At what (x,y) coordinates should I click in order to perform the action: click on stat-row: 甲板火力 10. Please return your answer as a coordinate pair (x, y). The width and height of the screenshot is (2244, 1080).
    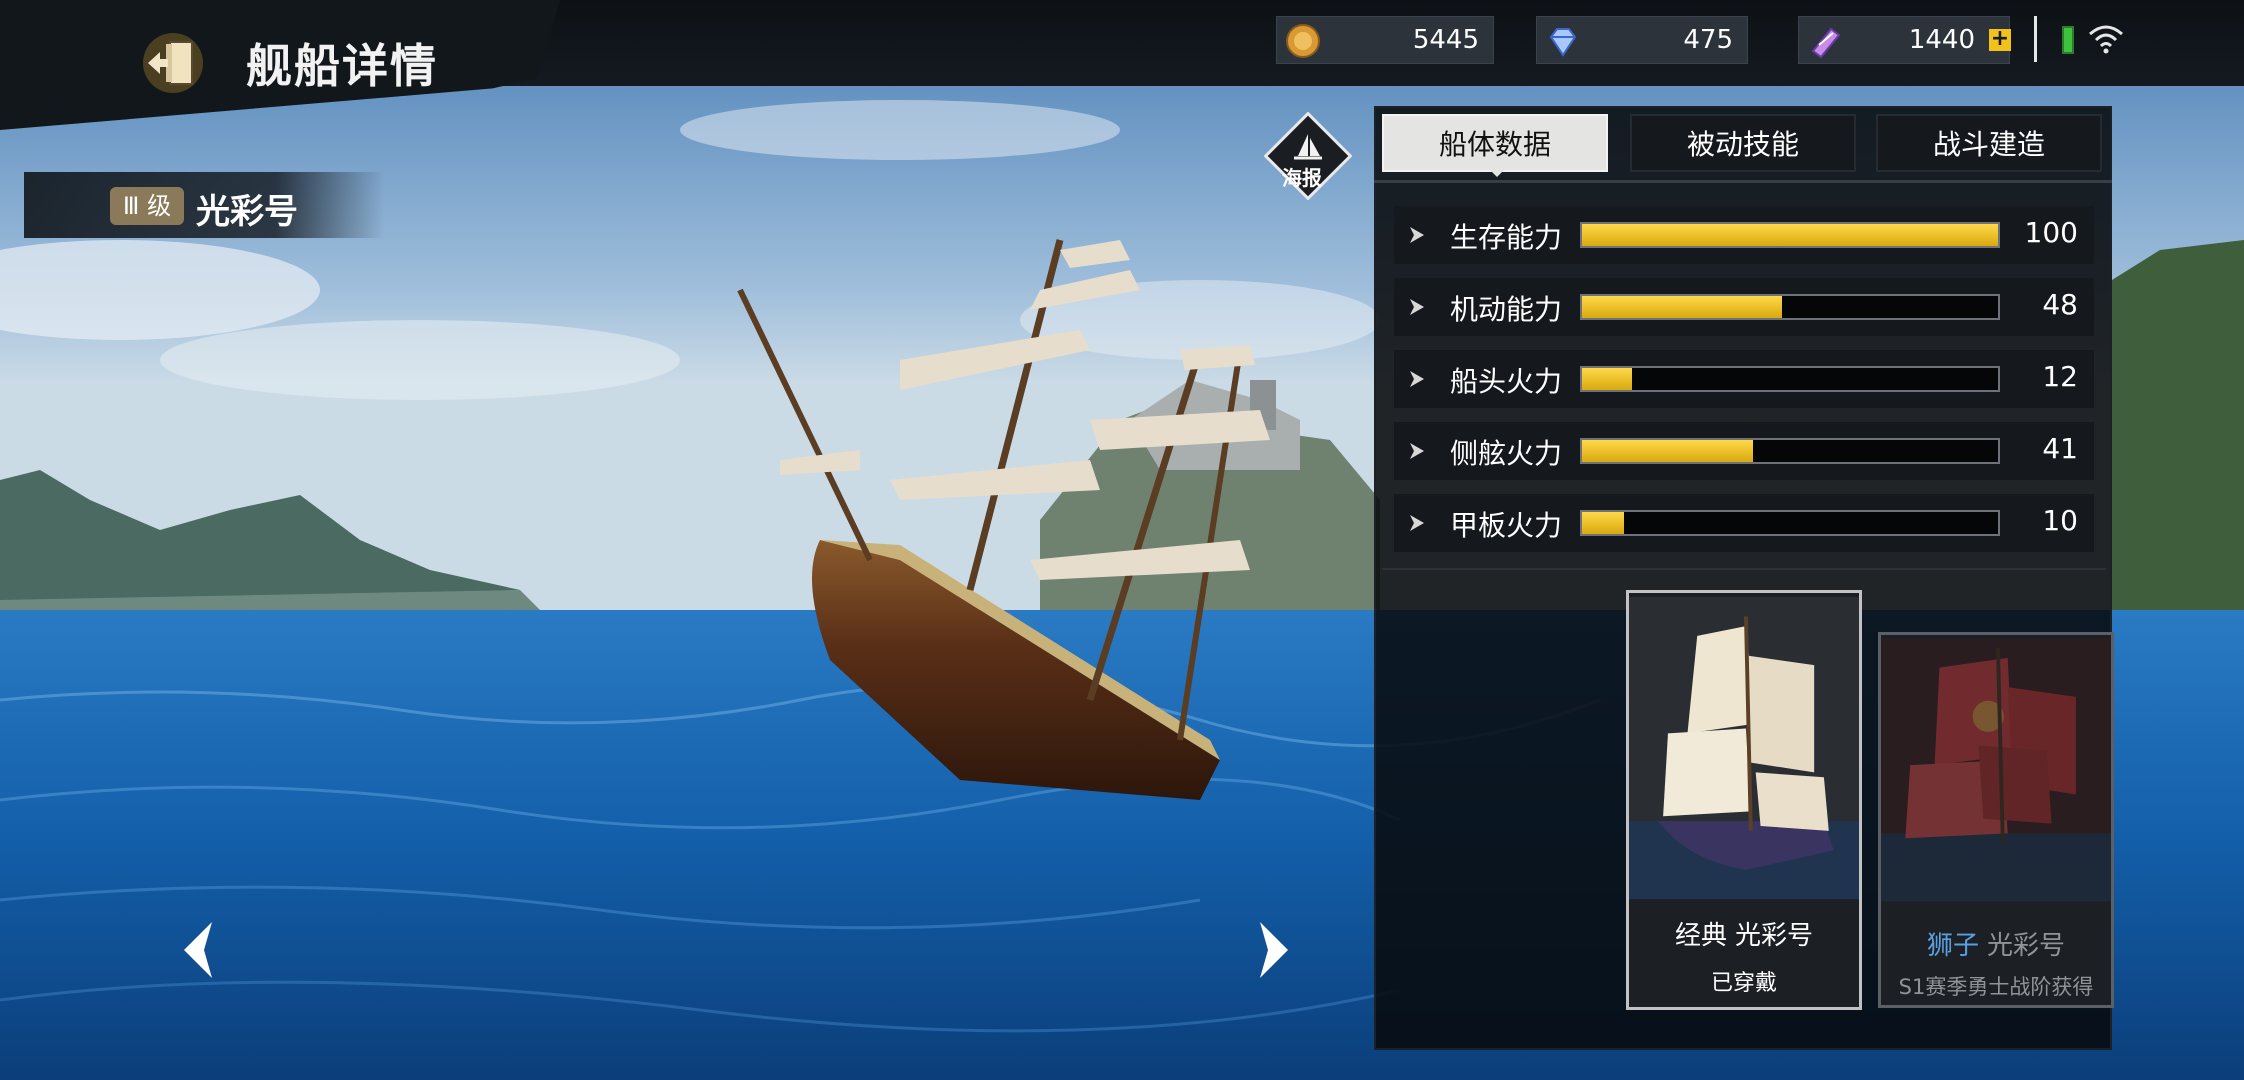
    Looking at the image, I should click on (1744, 523).